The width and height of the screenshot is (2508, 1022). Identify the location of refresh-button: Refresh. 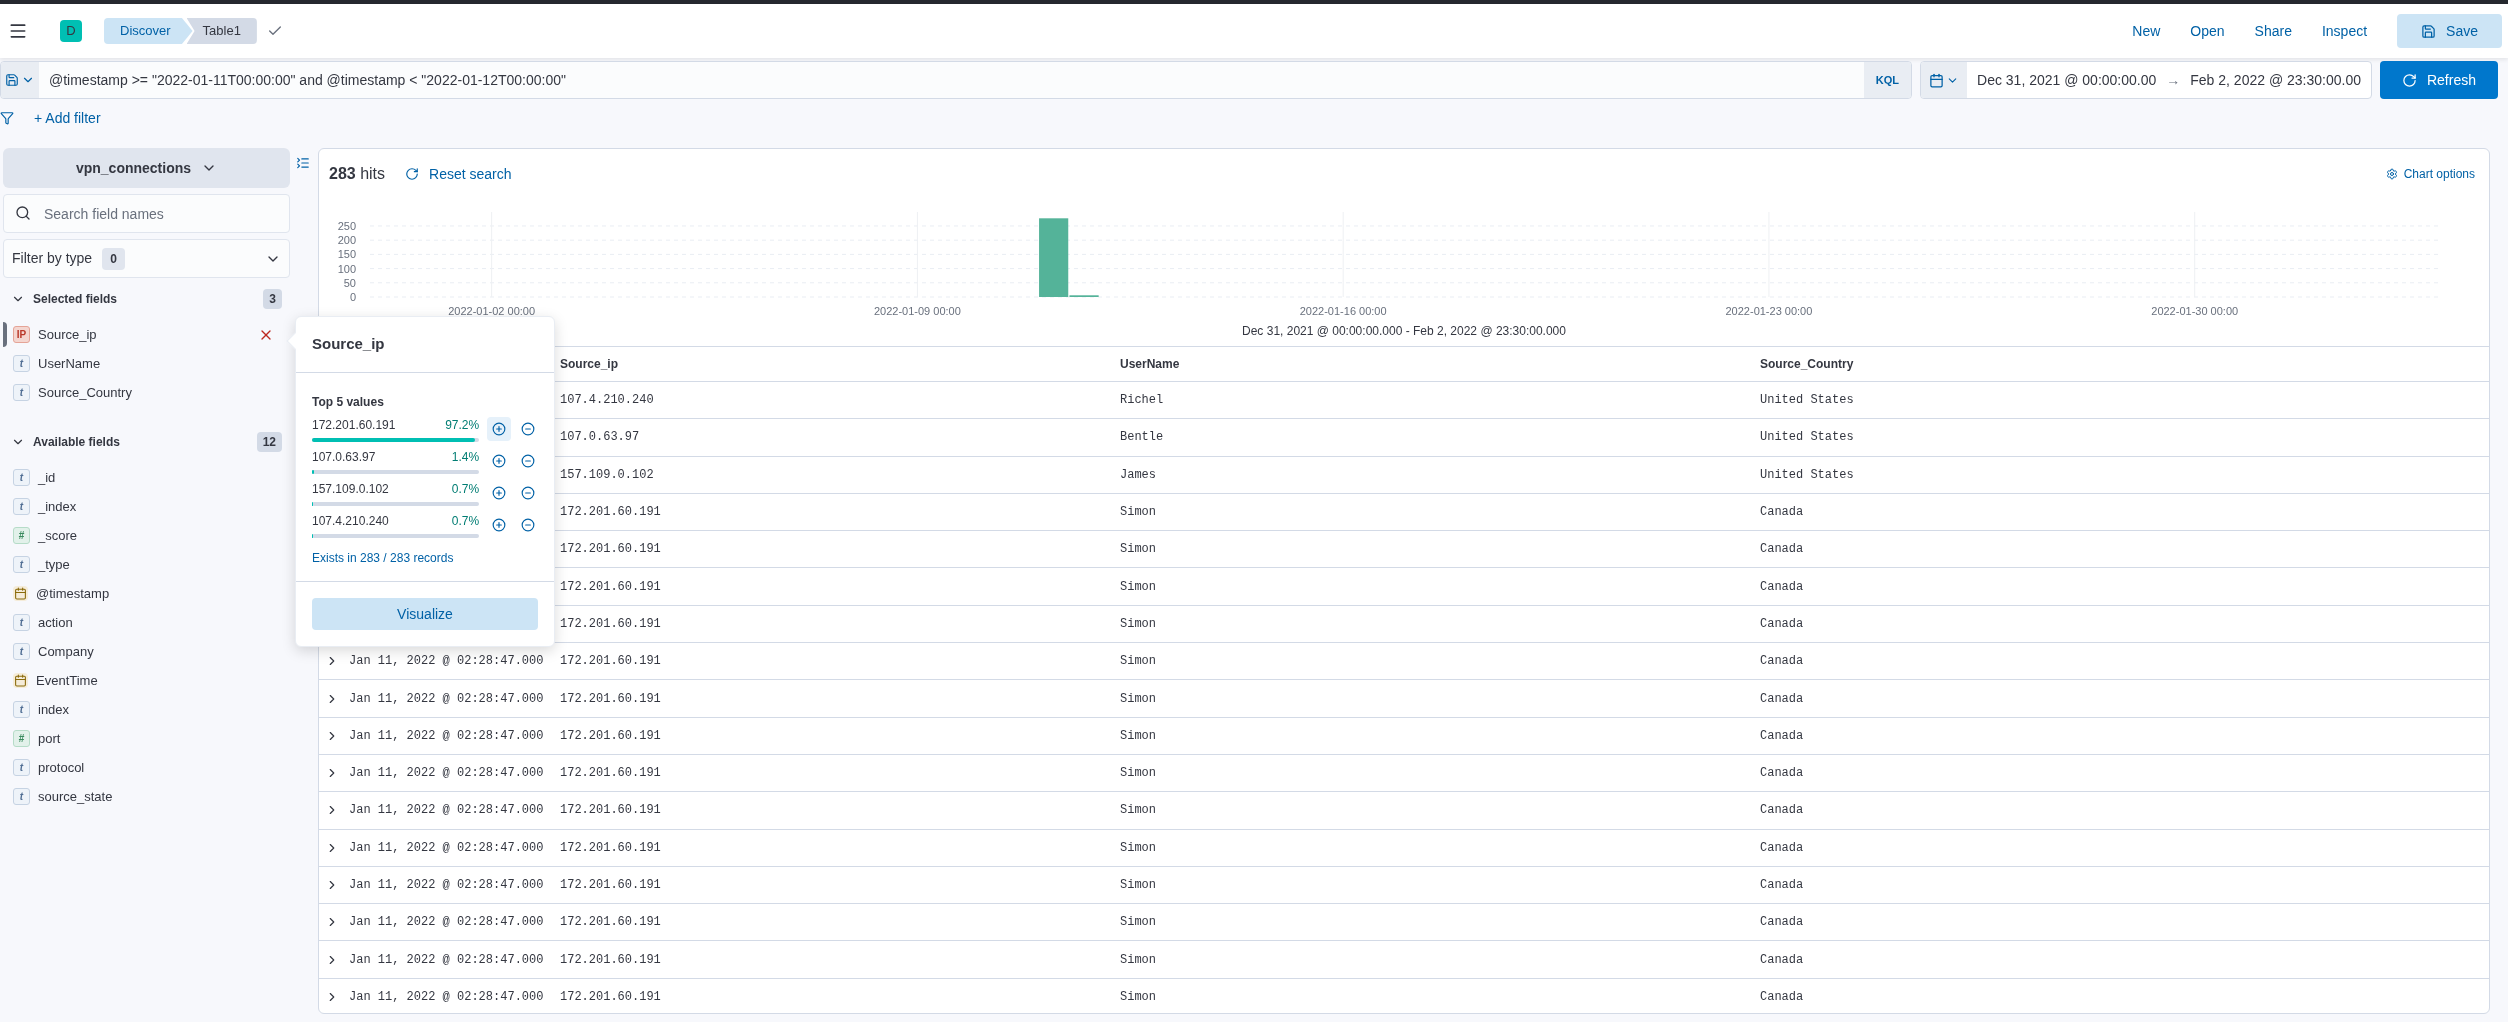
(2438, 80).